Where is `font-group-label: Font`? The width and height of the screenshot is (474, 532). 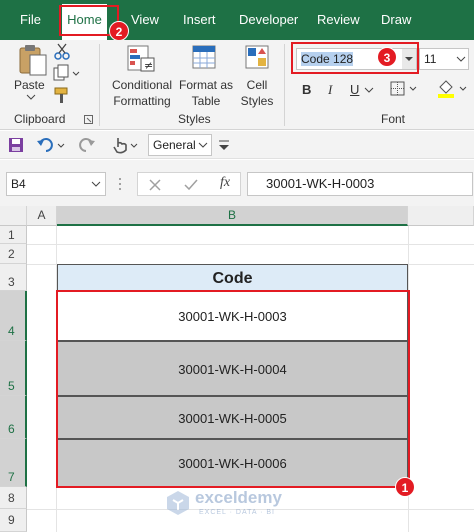
font-group-label: Font is located at coordinates (393, 119).